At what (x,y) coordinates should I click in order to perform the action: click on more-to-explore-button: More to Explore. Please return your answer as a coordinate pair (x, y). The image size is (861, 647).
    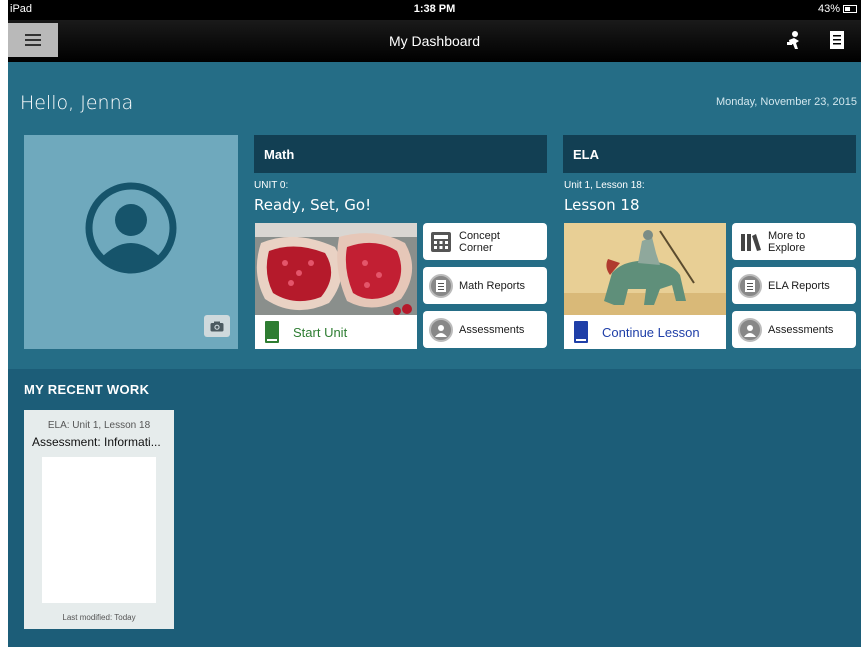
    Looking at the image, I should click on (794, 241).